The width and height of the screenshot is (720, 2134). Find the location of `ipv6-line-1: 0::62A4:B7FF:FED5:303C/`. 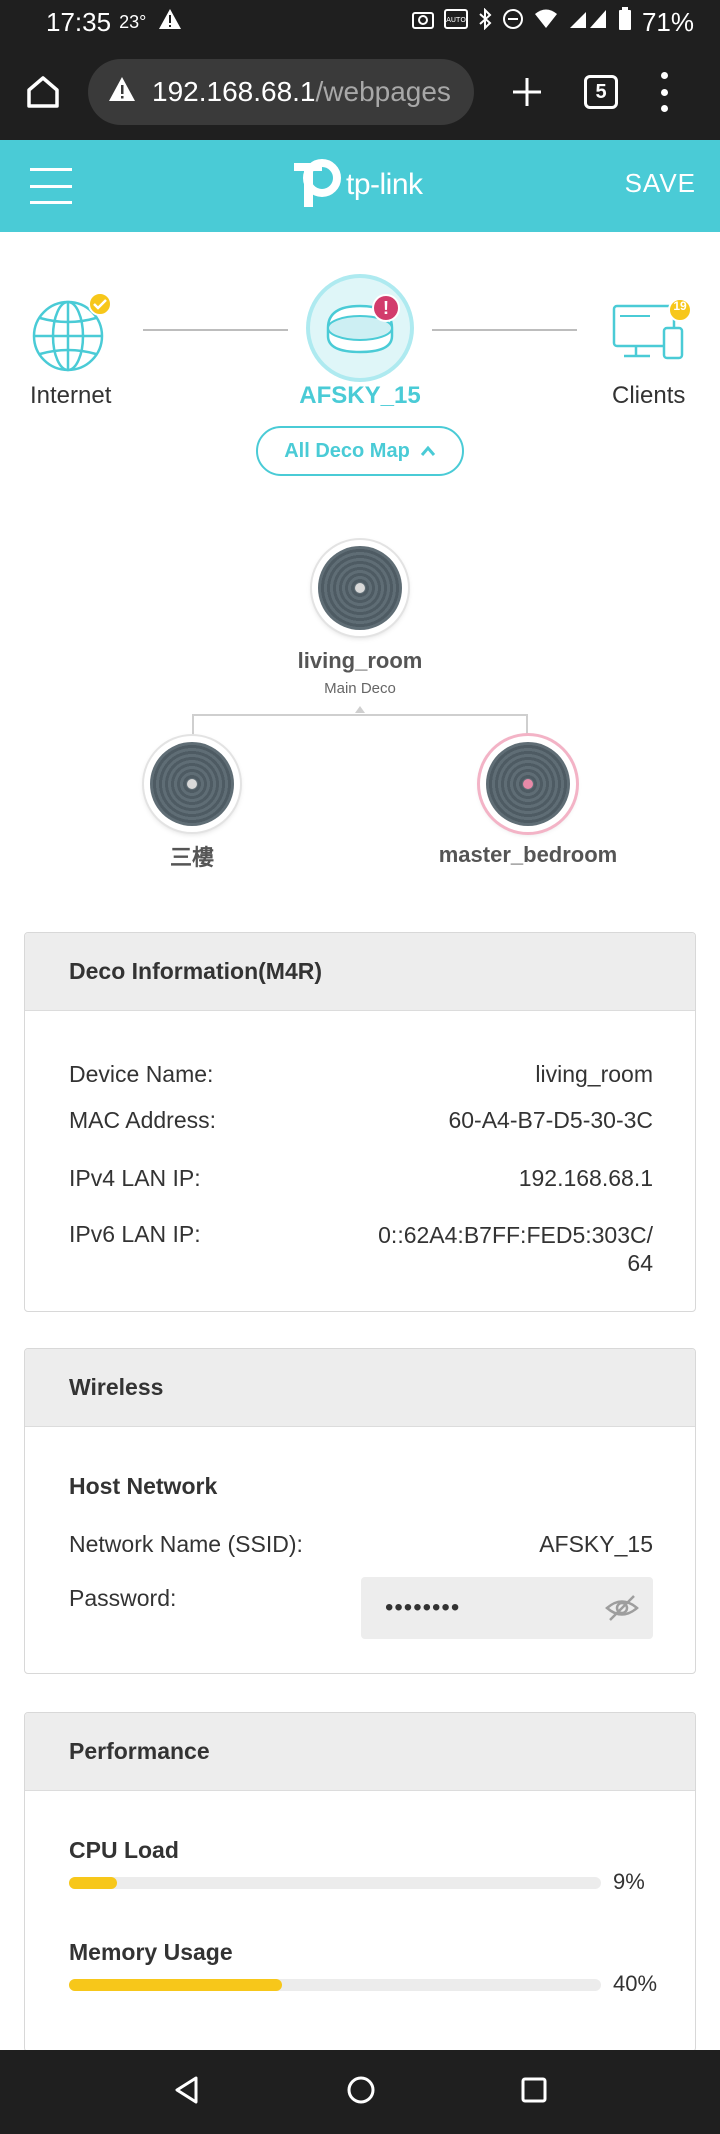

ipv6-line-1: 0::62A4:B7FF:FED5:303C/ is located at coordinates (515, 1235).